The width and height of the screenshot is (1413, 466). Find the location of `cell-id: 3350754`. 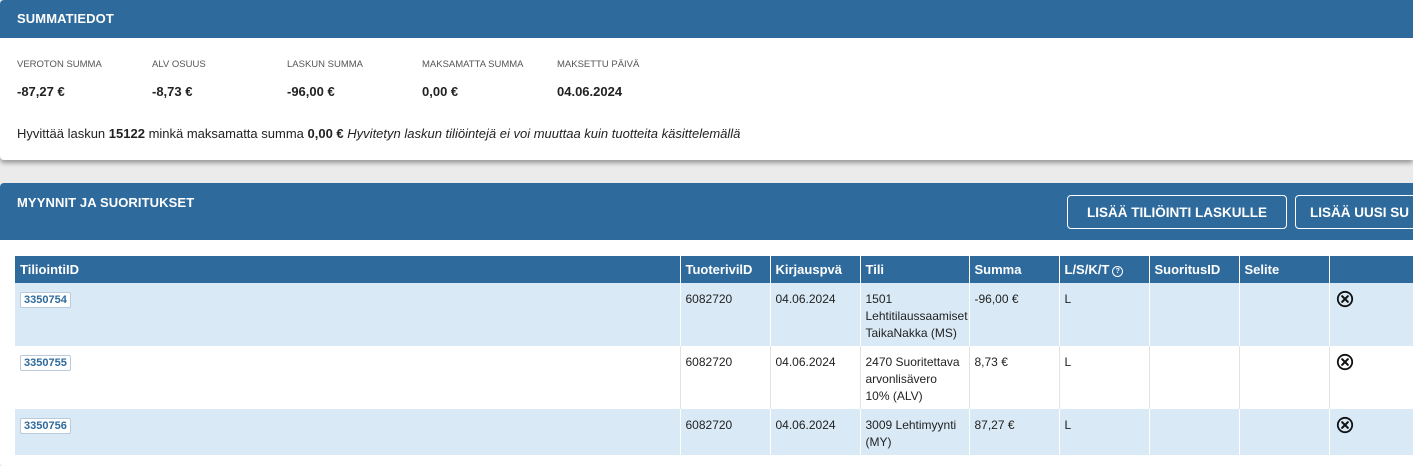

cell-id: 3350754 is located at coordinates (348, 314).